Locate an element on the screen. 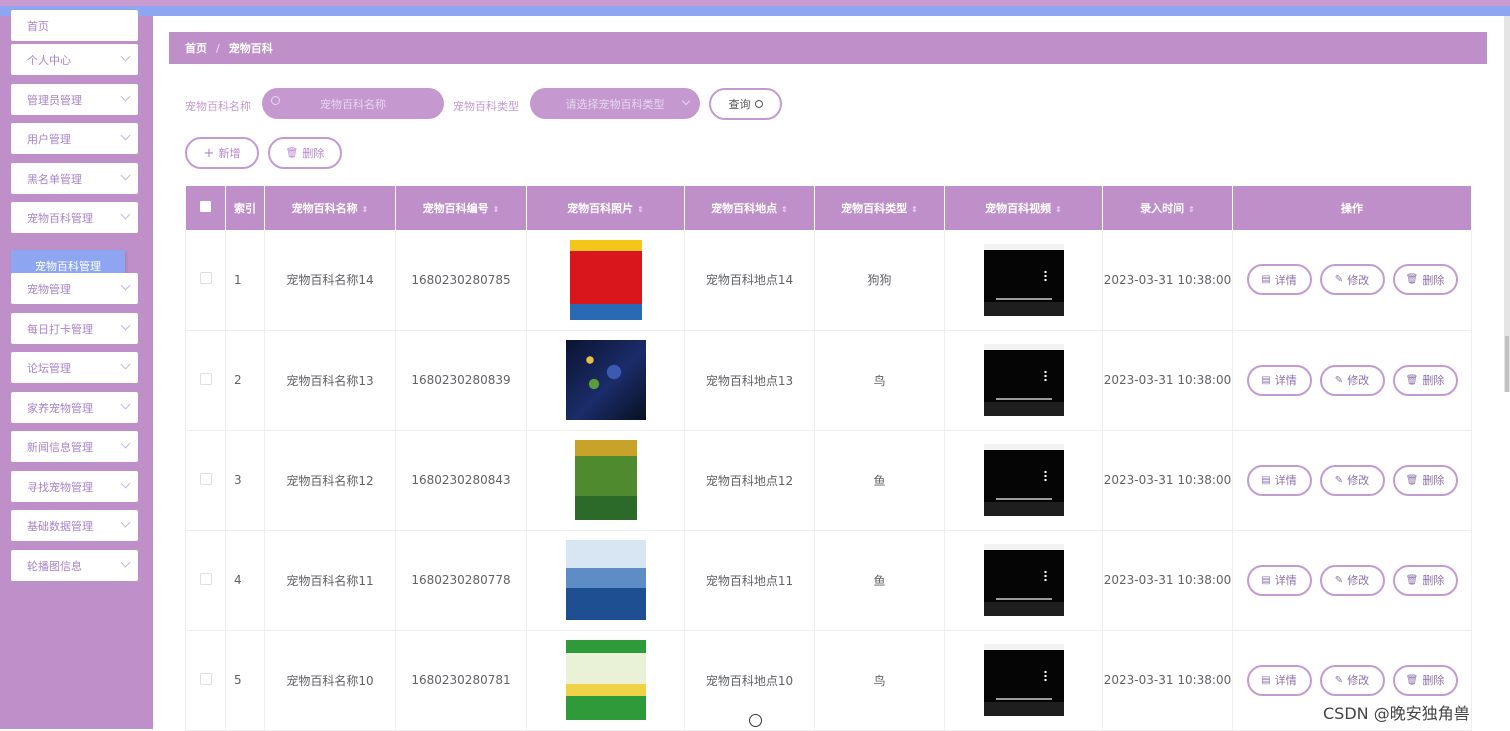 Image resolution: width=1510 pixels, height=731 pixels. query-button-label: 查询 is located at coordinates (739, 104).